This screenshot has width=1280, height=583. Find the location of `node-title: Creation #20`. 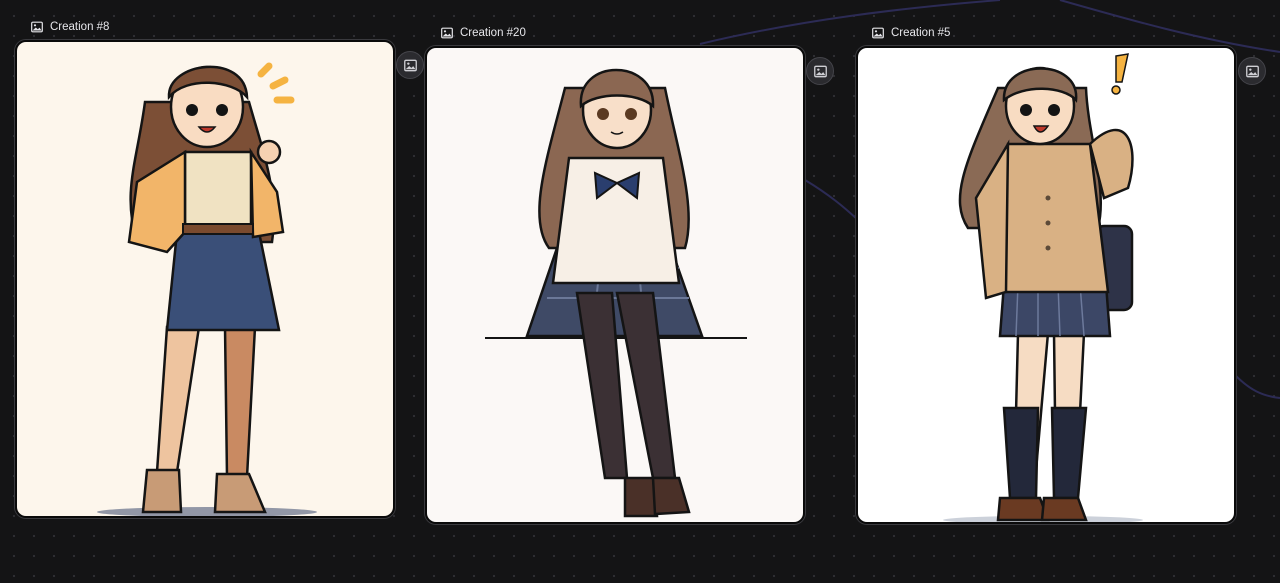

node-title: Creation #20 is located at coordinates (483, 33).